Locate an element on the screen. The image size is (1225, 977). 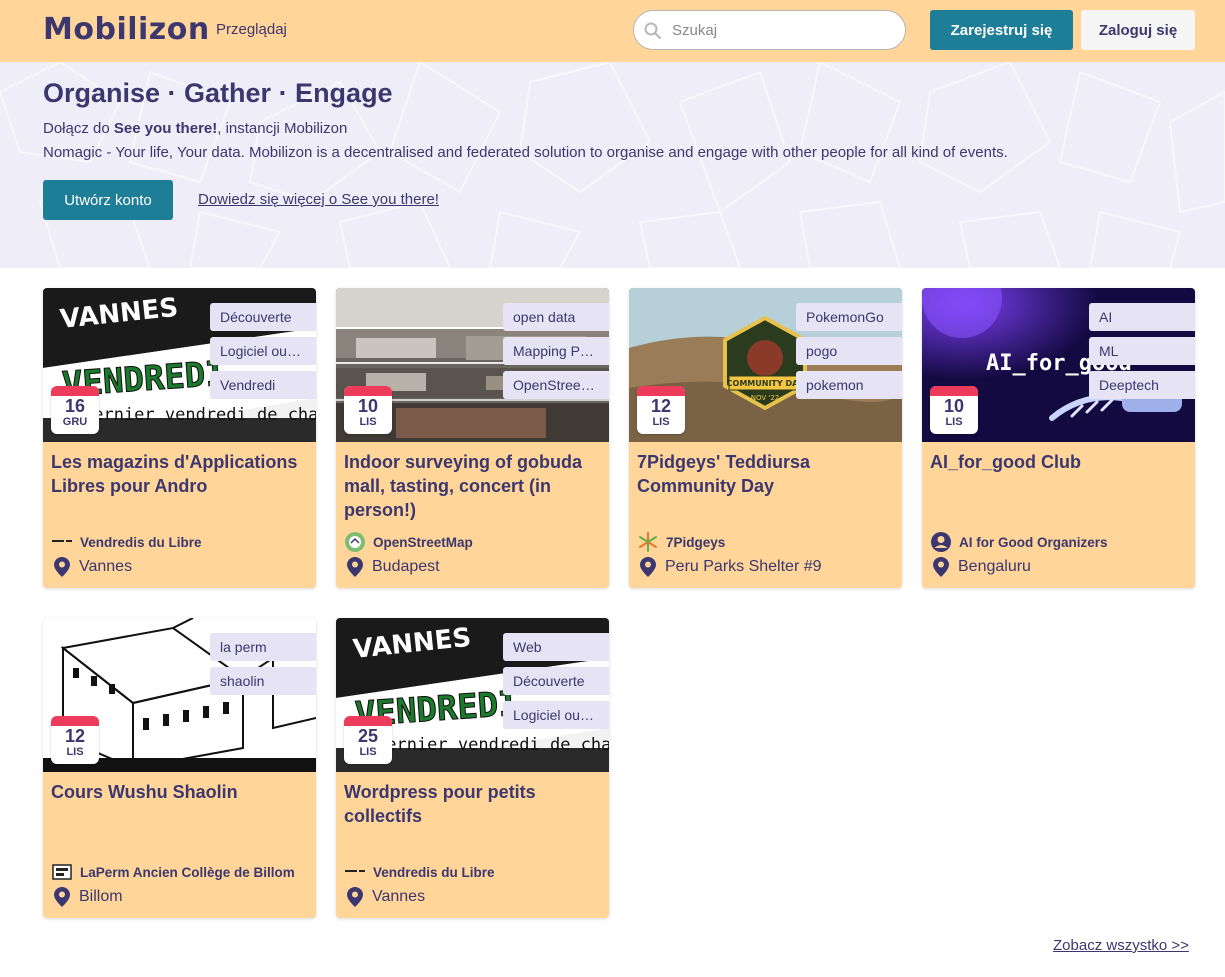
event-title: AI_for_good Club is located at coordinates (1060, 462).